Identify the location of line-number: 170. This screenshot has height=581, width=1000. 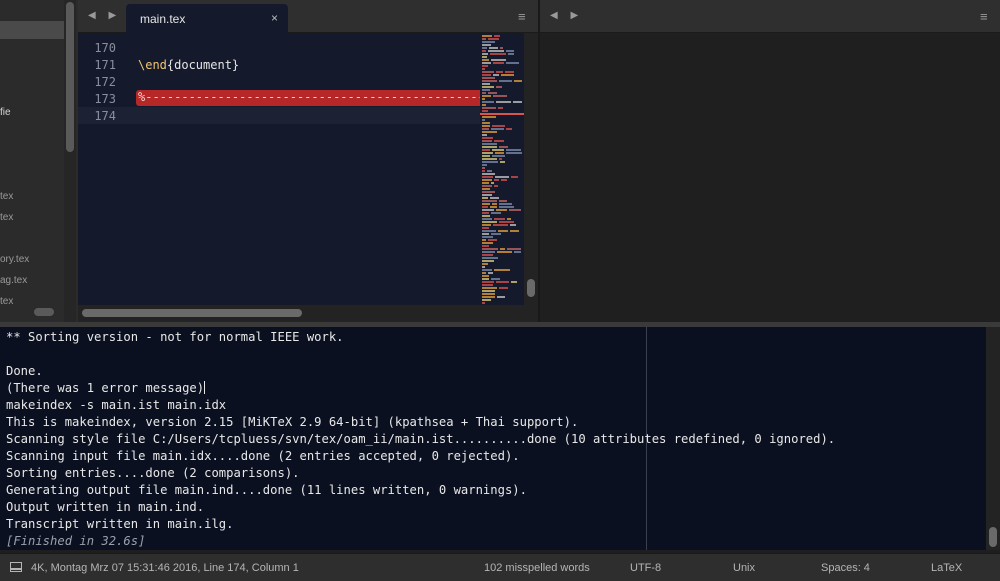
(105, 48).